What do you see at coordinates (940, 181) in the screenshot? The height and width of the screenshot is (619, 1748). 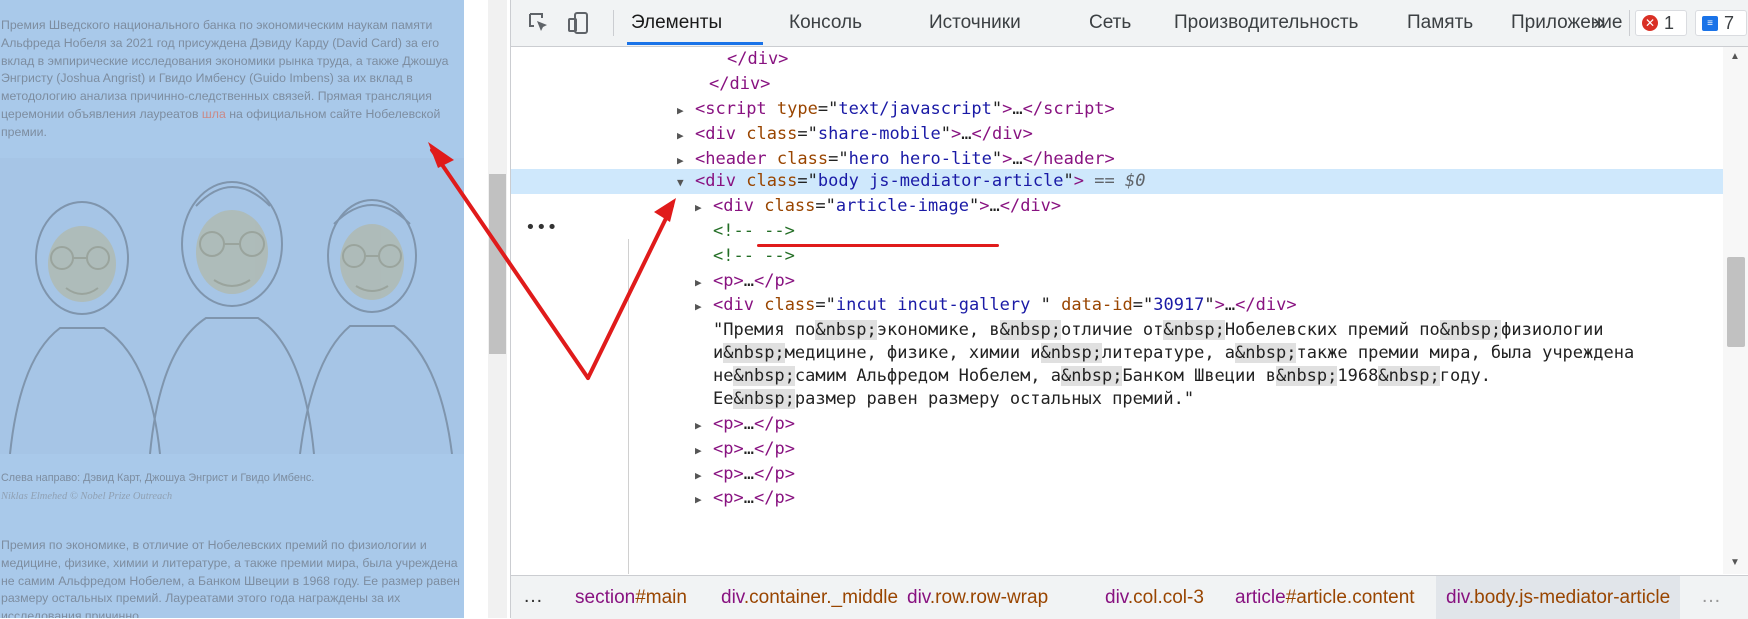 I see `attr-value: body js-mediator-article` at bounding box center [940, 181].